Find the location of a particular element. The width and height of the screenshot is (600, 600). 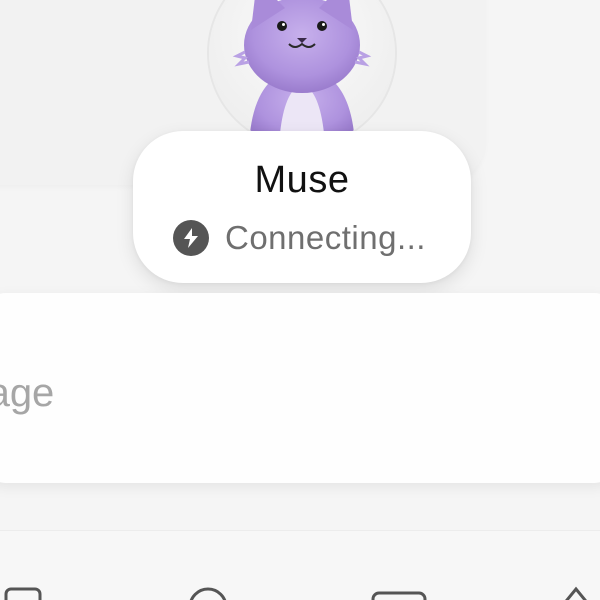

purple-cat-avatar-icon is located at coordinates (302, 73).